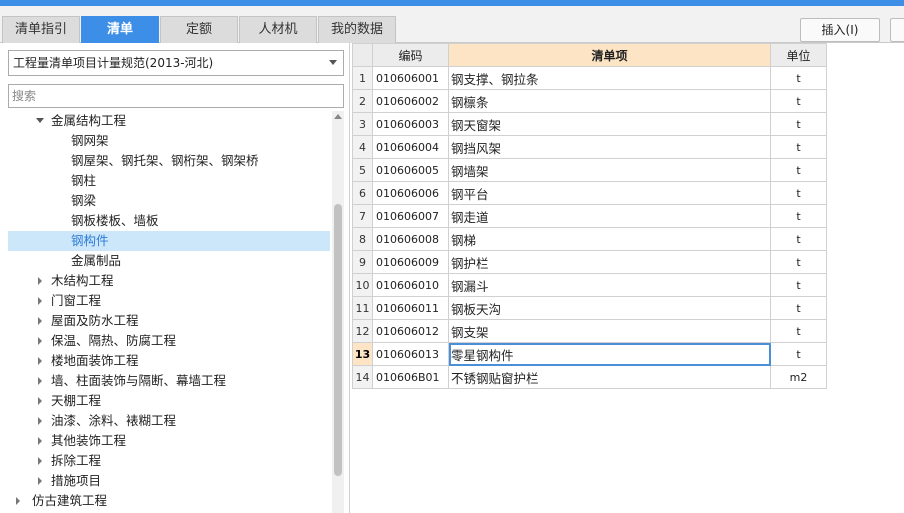  I want to click on scrollbar-thumb, so click(338, 340).